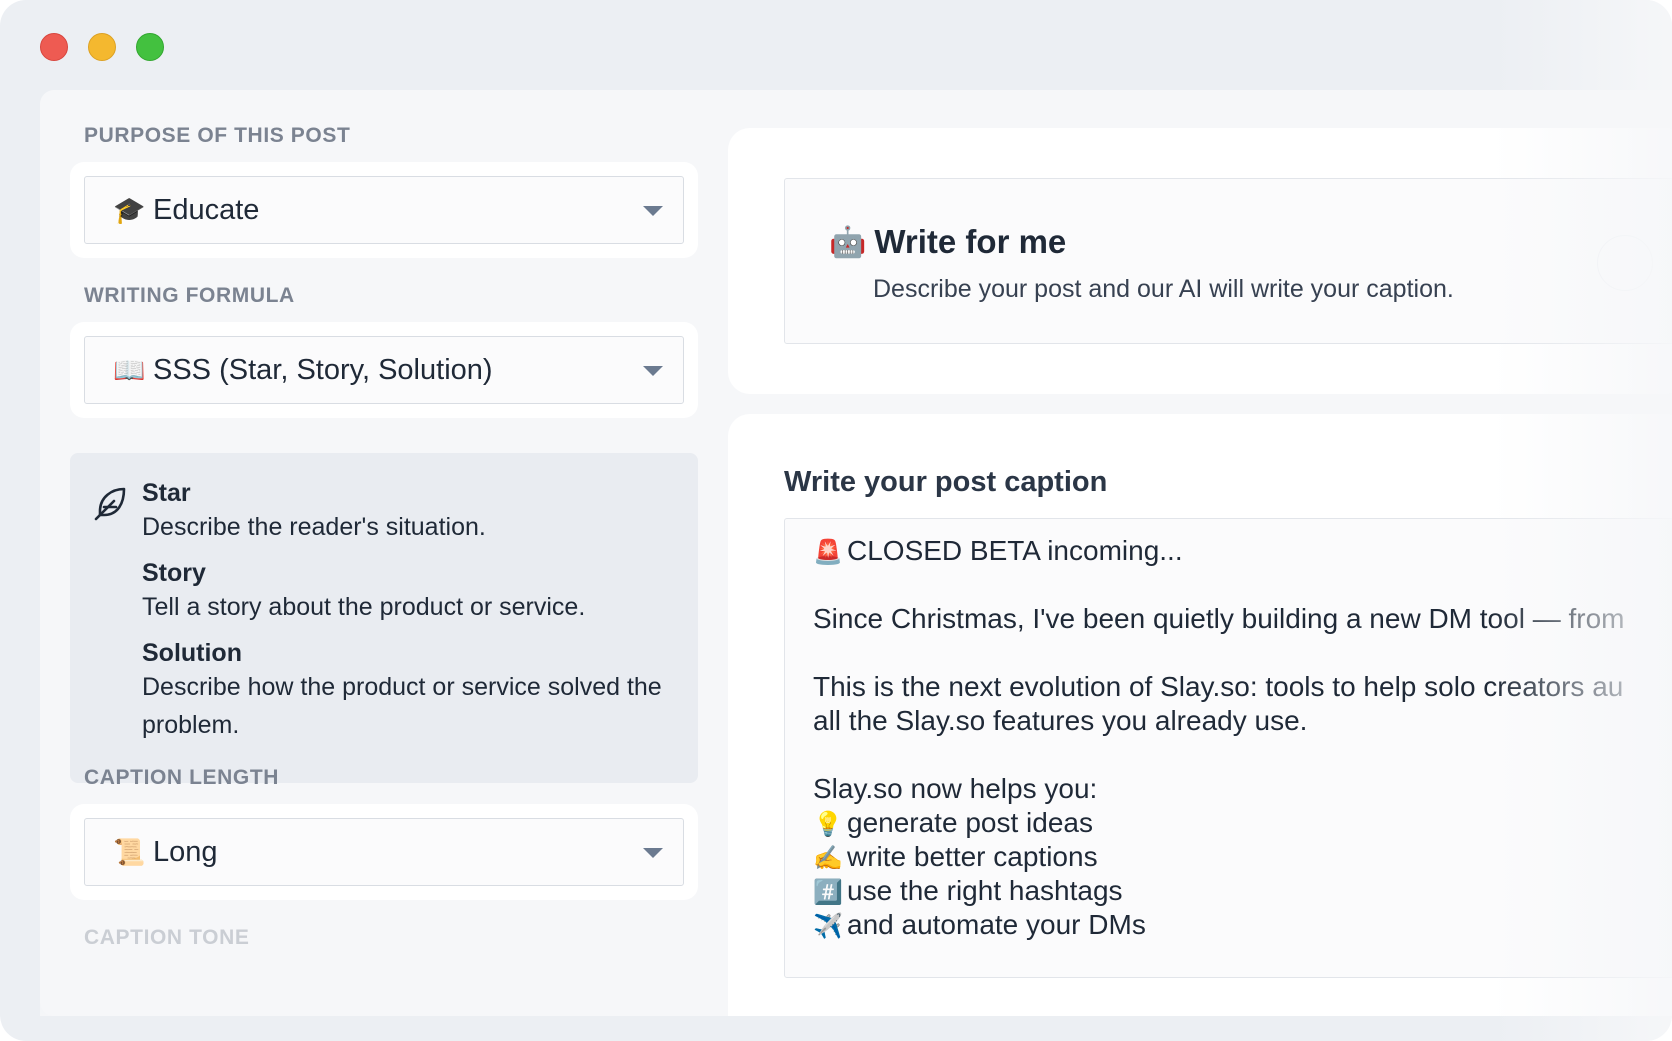 Image resolution: width=1672 pixels, height=1041 pixels. What do you see at coordinates (129, 369) in the screenshot?
I see `open-book-icon: 📖` at bounding box center [129, 369].